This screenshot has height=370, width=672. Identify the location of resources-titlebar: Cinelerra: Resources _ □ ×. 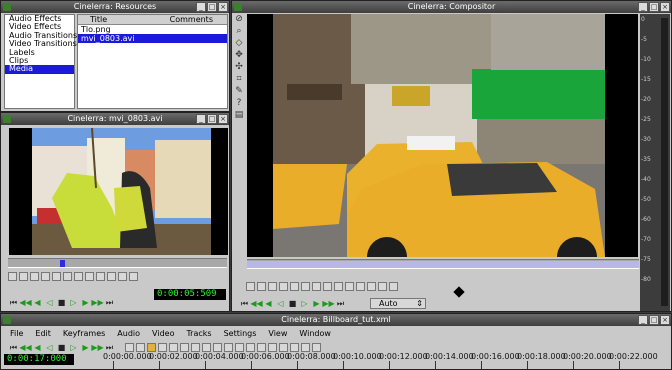
(115, 7).